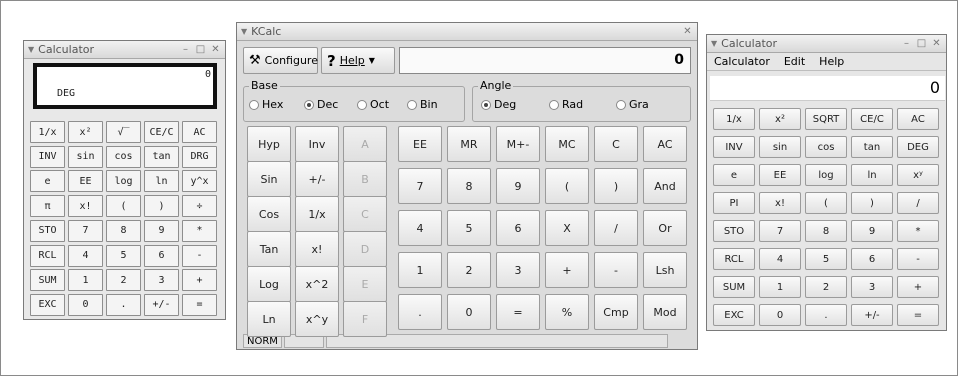 The image size is (958, 376). Describe the element at coordinates (321, 104) in the screenshot. I see `base-radio-dec: Dec` at that location.